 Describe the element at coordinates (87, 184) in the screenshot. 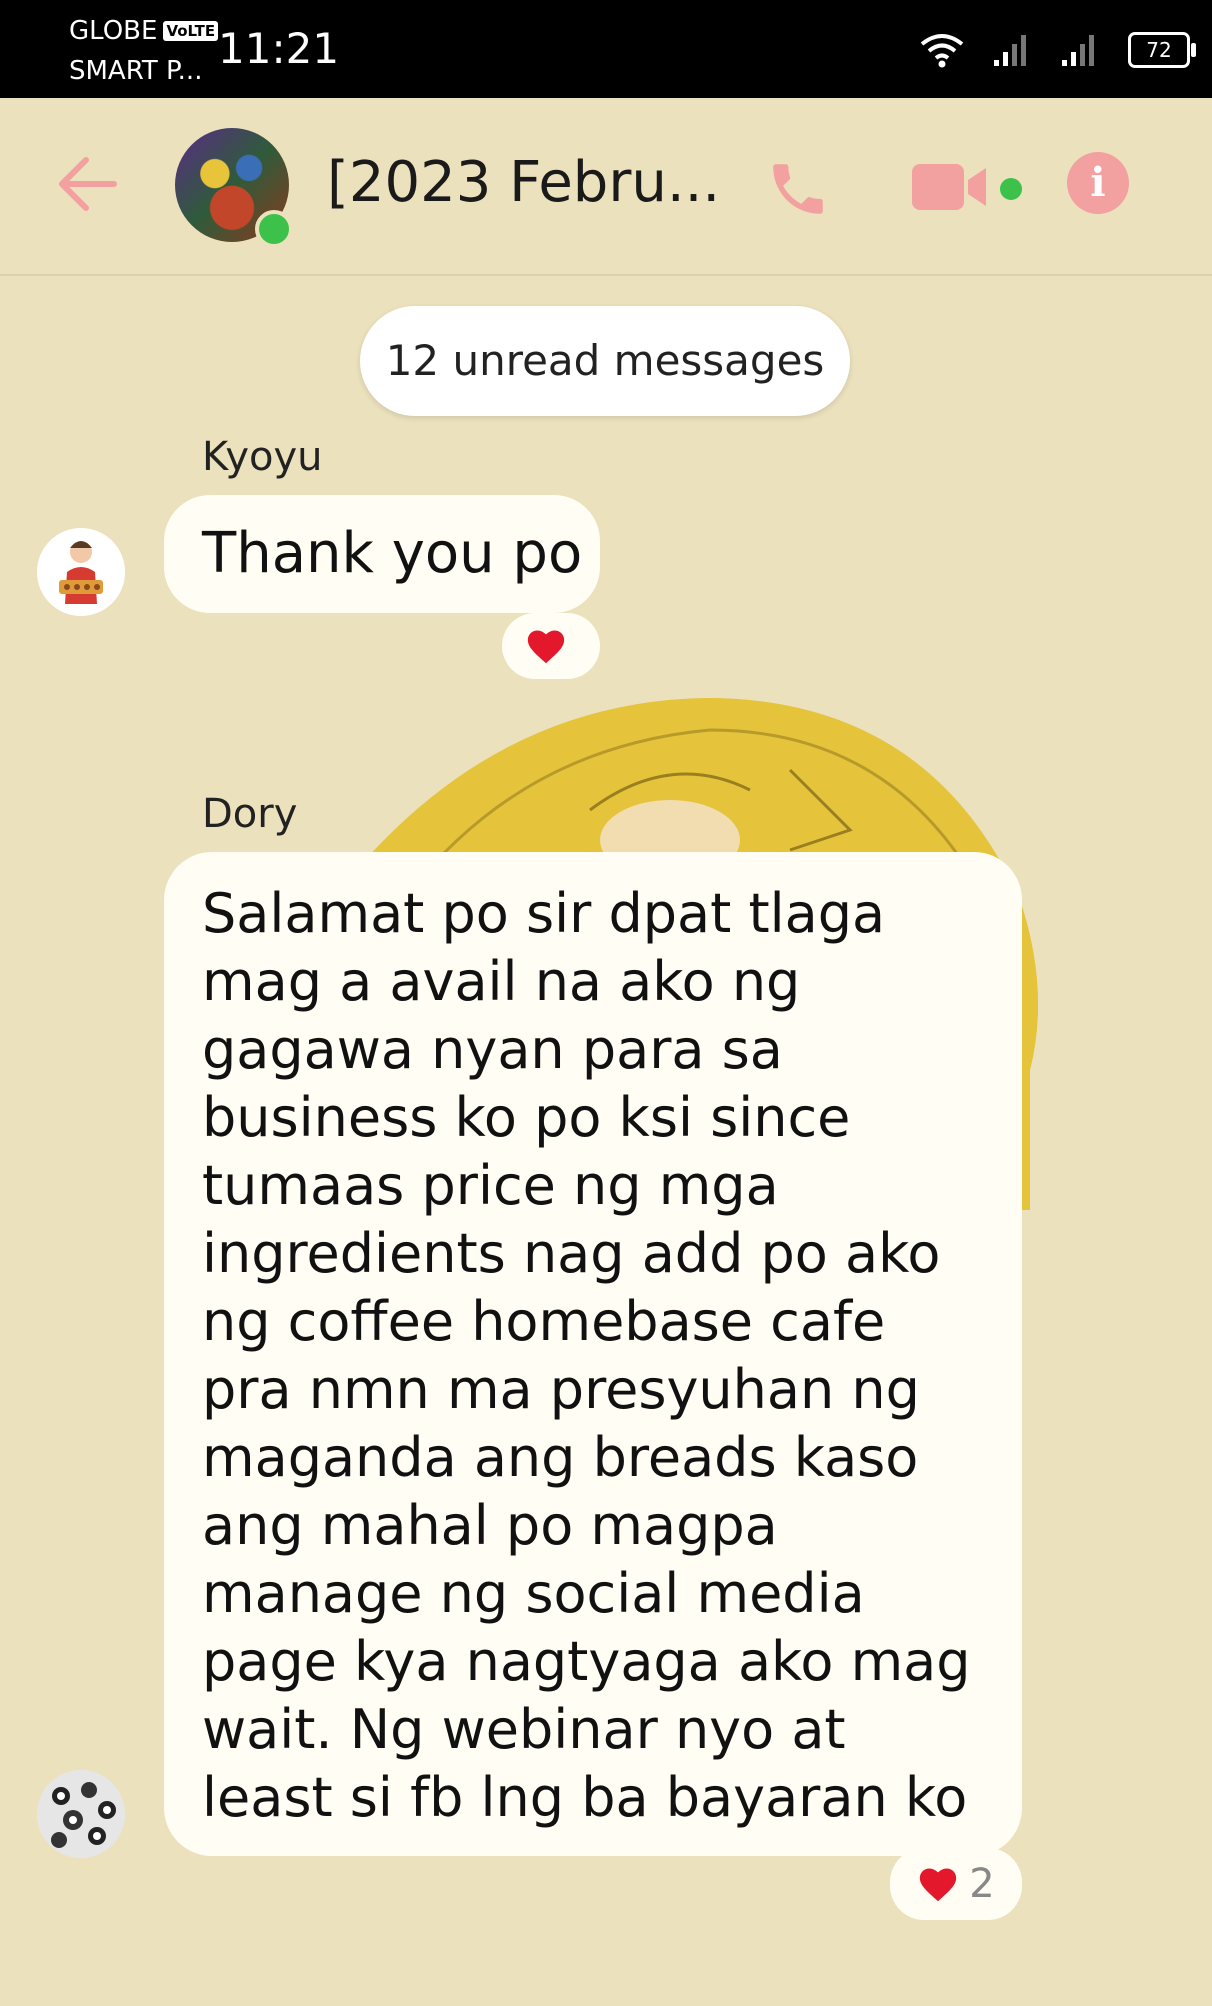

I see `back-arrow-icon` at that location.